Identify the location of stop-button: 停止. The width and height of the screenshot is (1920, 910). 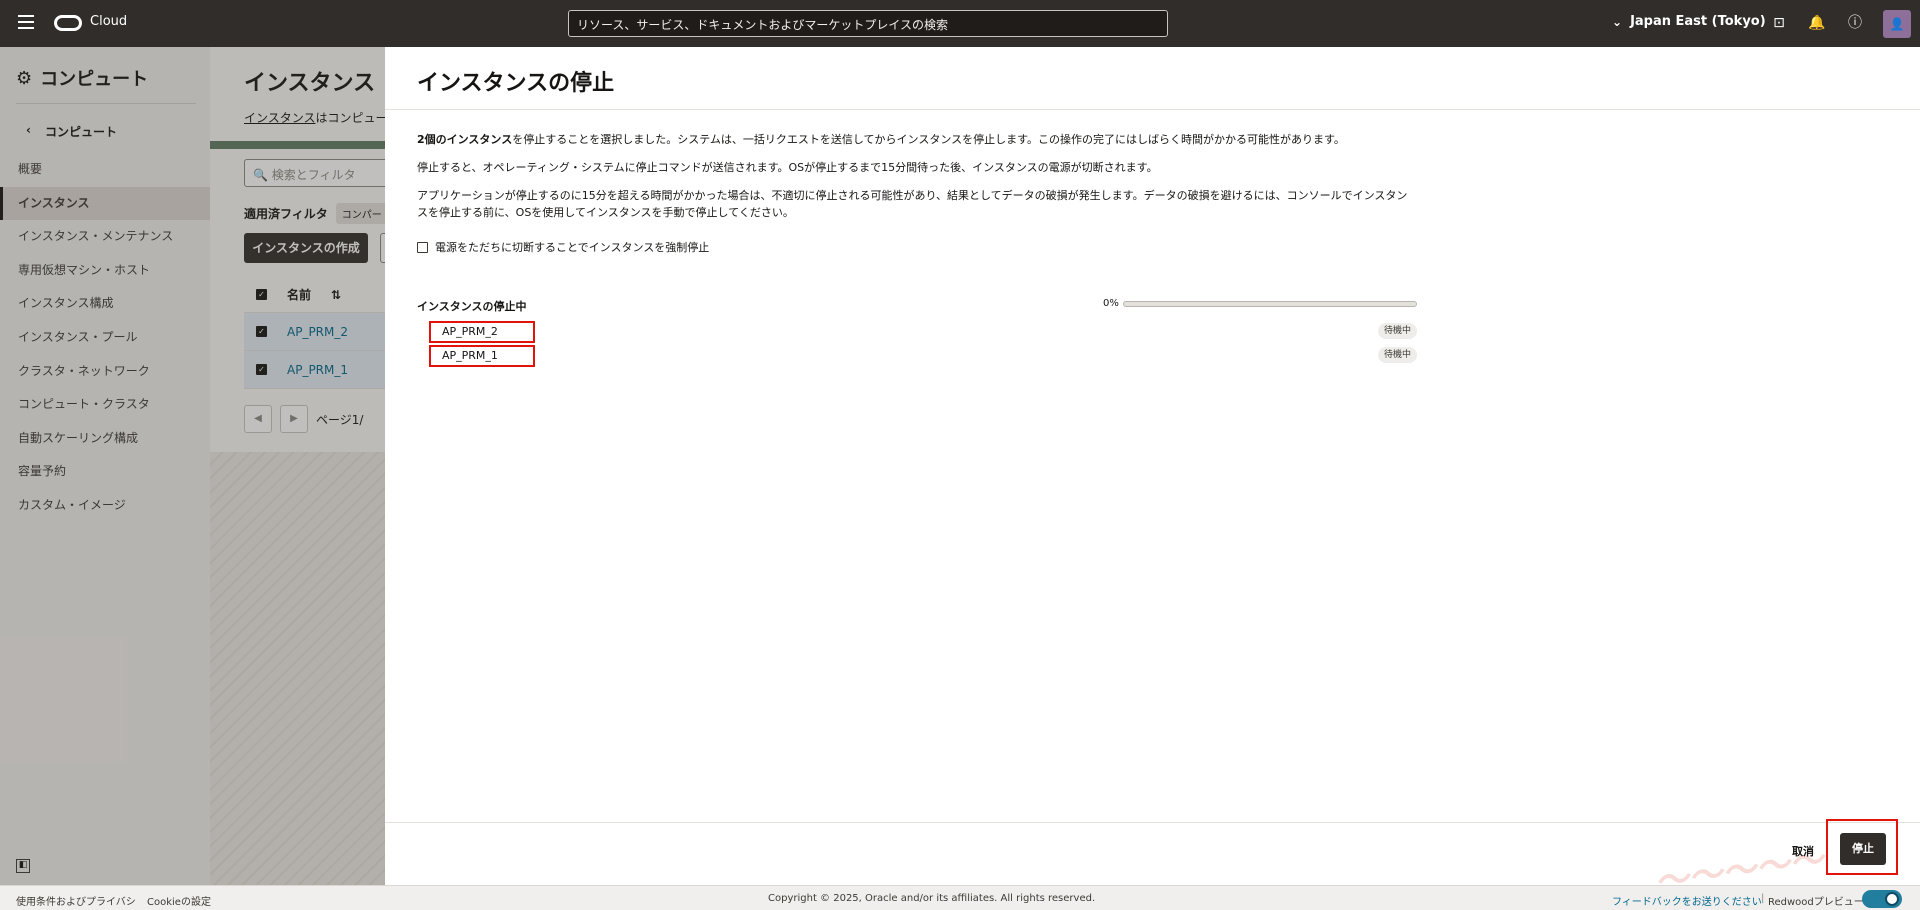
(1863, 849).